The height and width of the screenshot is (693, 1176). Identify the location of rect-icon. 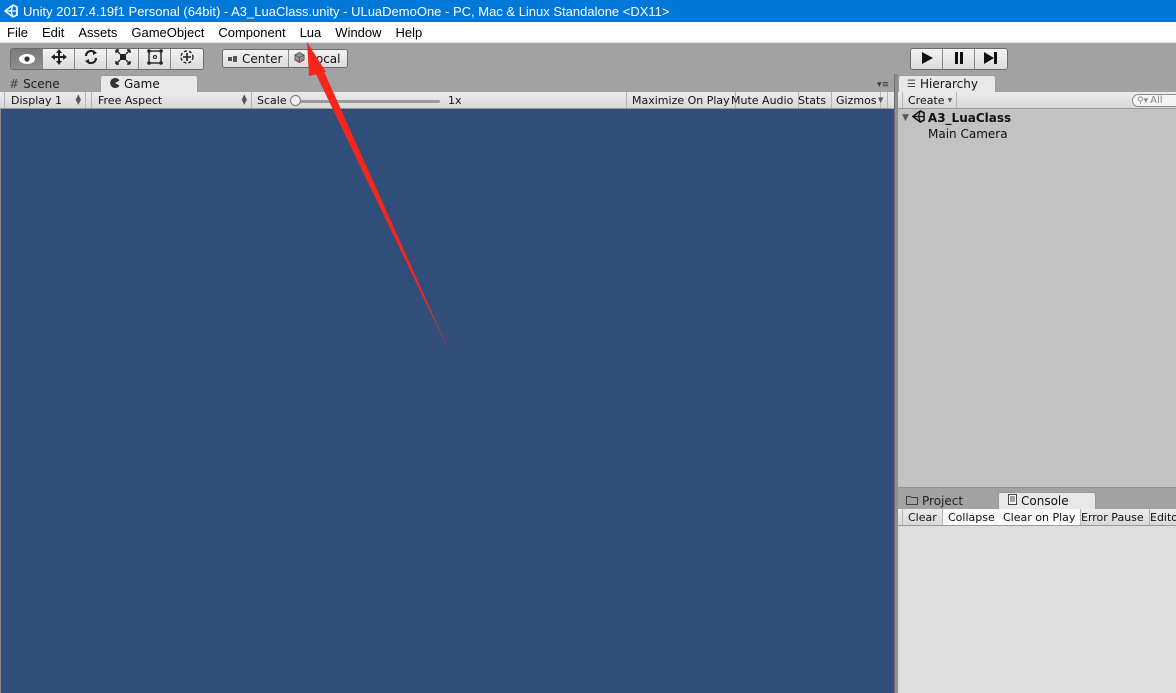
(154, 59).